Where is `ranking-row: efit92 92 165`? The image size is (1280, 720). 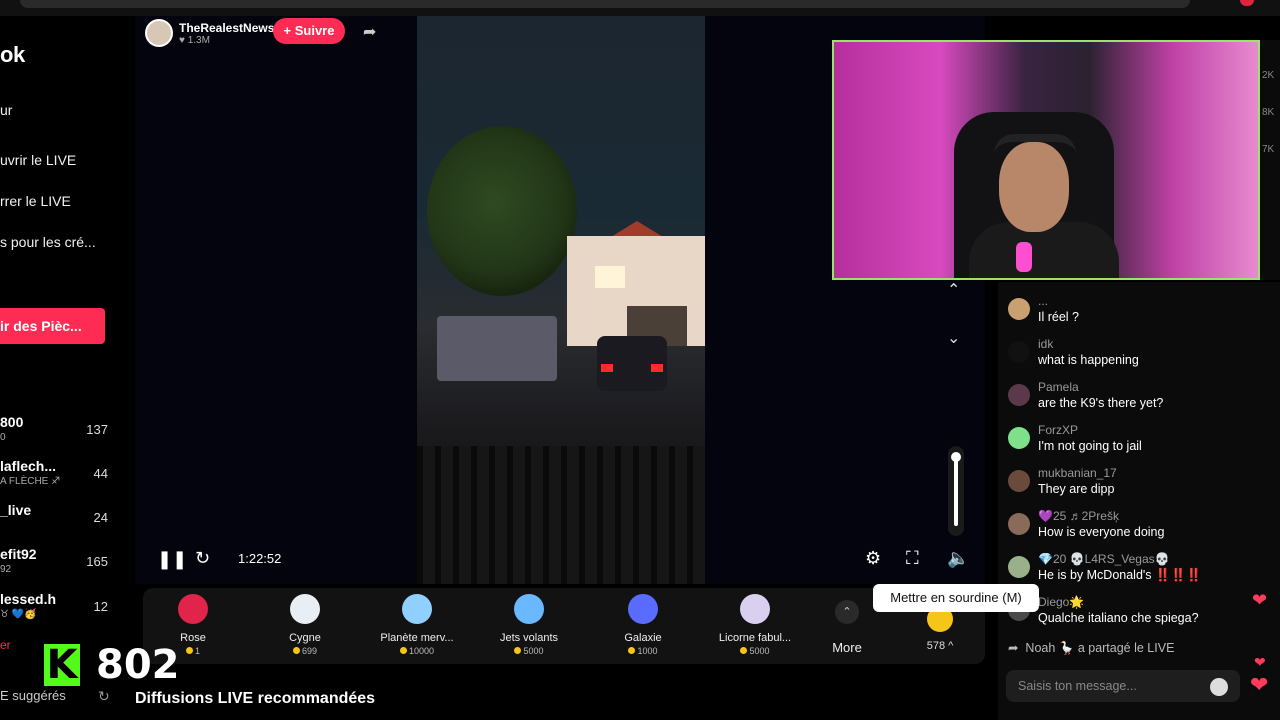
ranking-row: efit92 92 165 is located at coordinates (60, 566).